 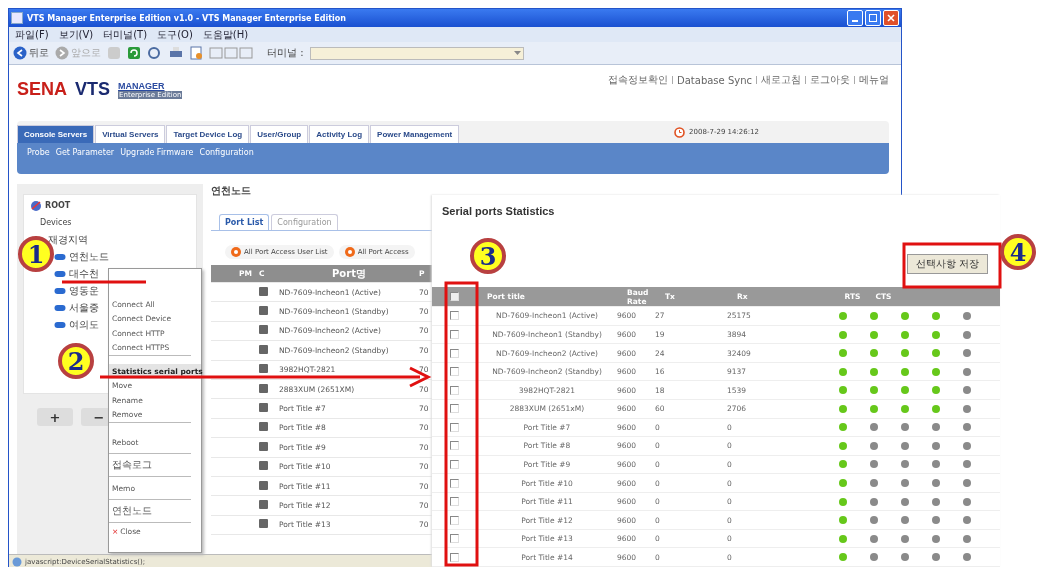 What do you see at coordinates (134, 53) in the screenshot?
I see `refresh-icon` at bounding box center [134, 53].